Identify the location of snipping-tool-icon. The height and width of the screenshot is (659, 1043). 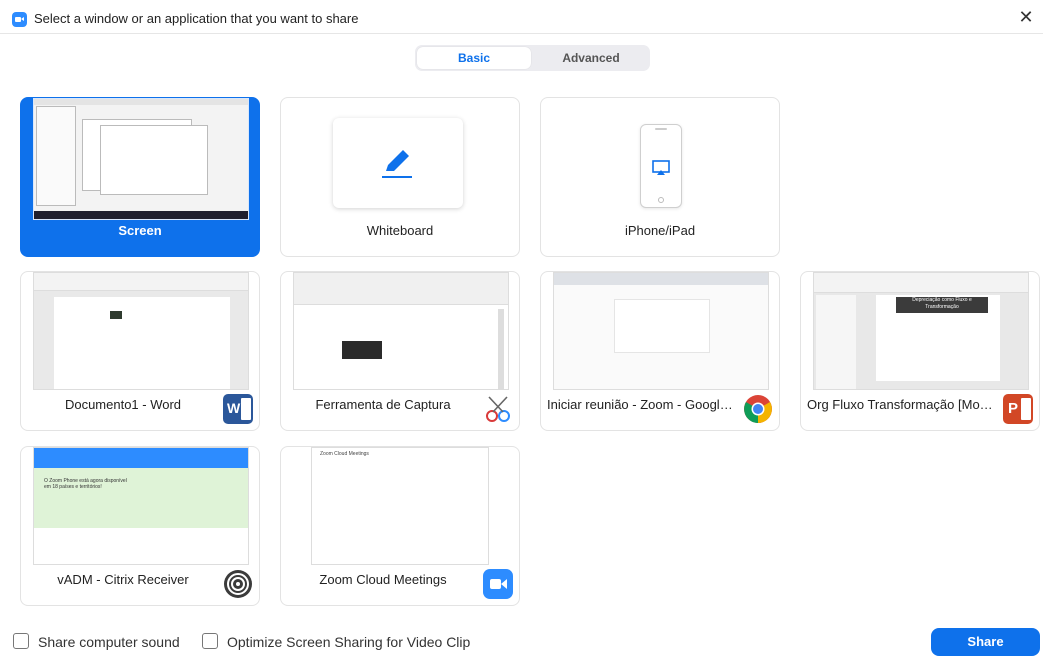
(498, 409).